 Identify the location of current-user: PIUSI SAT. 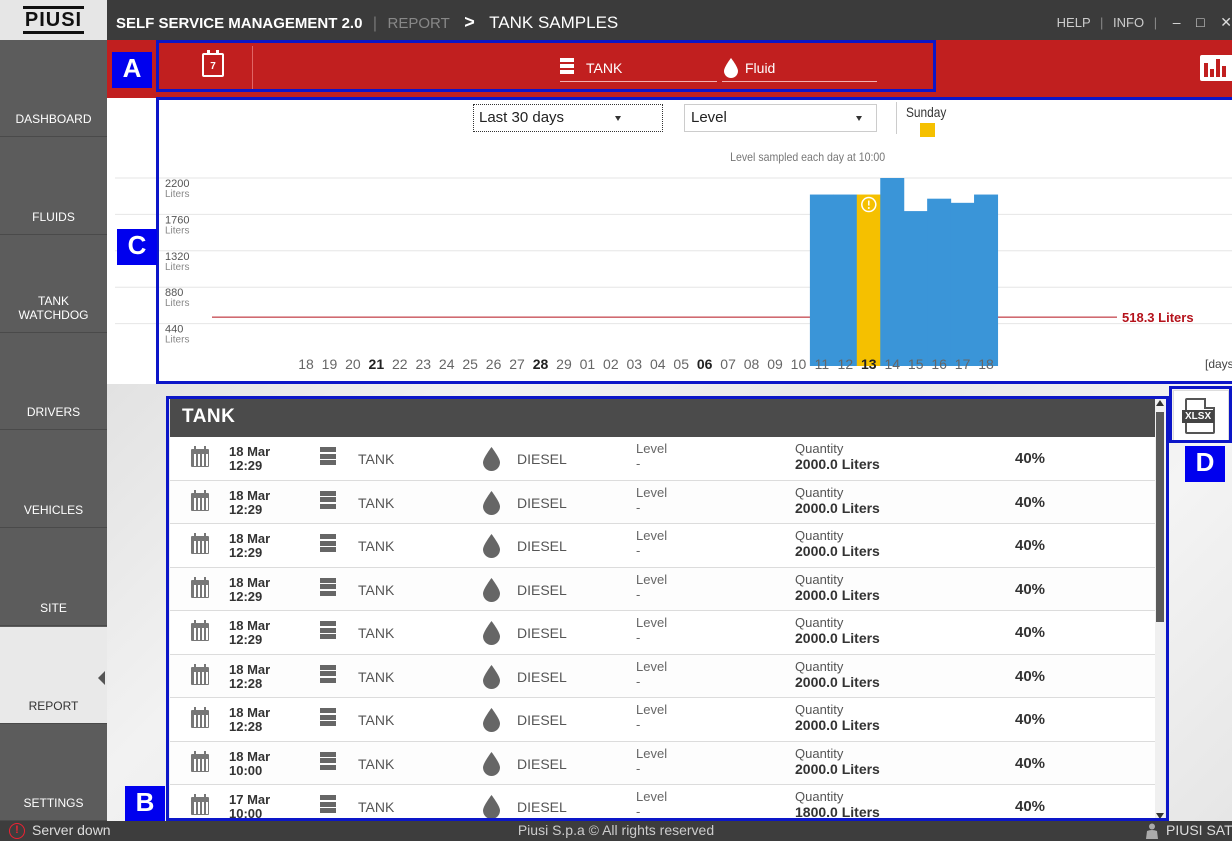
(1199, 830).